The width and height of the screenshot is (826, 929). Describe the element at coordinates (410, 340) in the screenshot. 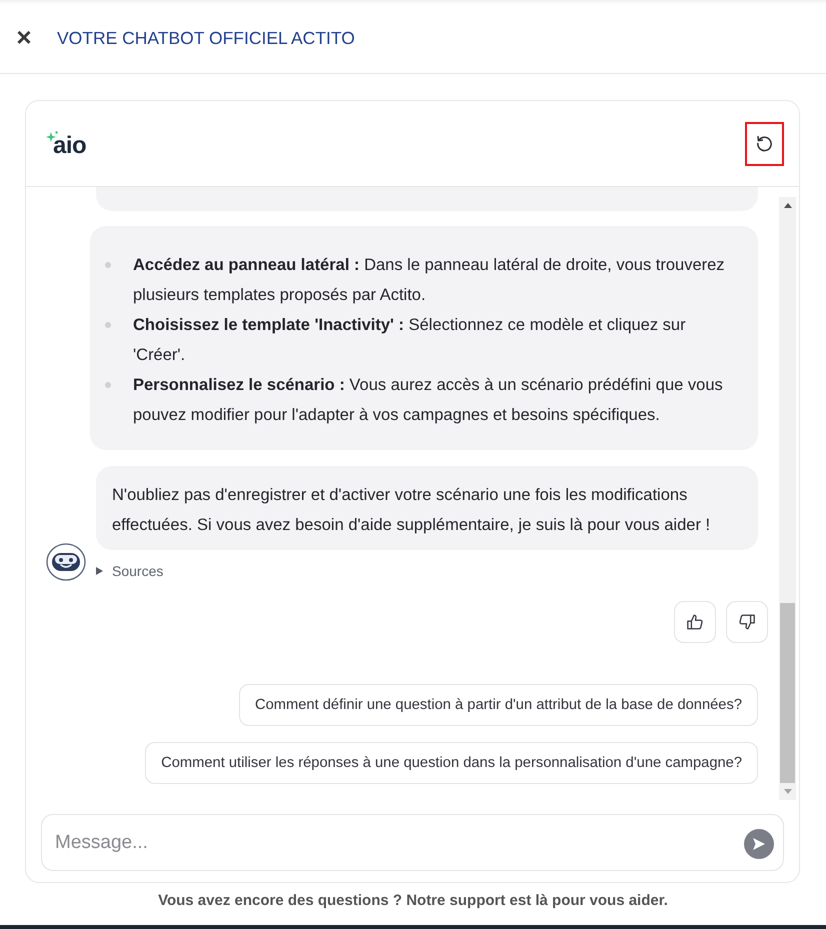

I see `list-item-text: Choisissez le template 'Inactivity' : Sélectionnez ce modèle et cliquez sur 'Créer'.` at that location.